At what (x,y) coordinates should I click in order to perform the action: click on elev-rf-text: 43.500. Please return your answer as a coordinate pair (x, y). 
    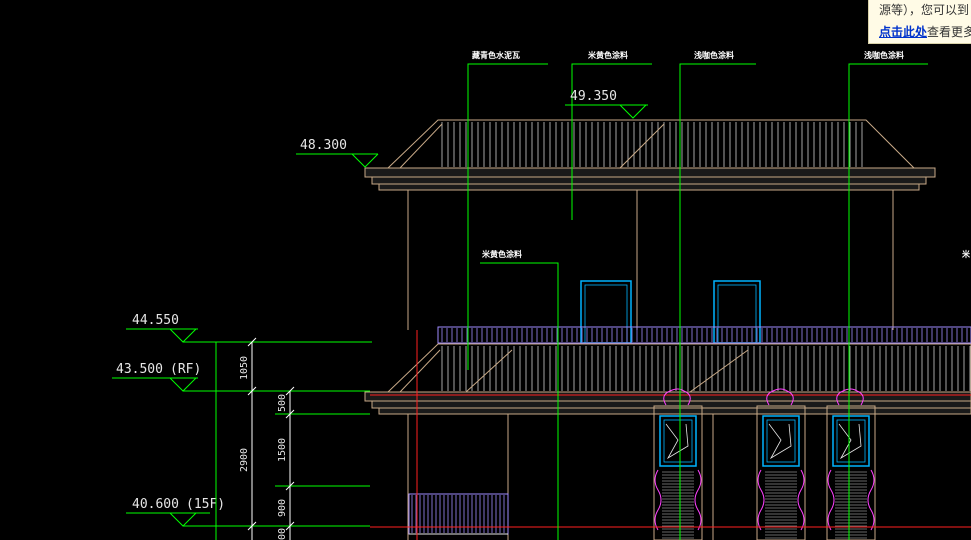
    Looking at the image, I should click on (139, 369).